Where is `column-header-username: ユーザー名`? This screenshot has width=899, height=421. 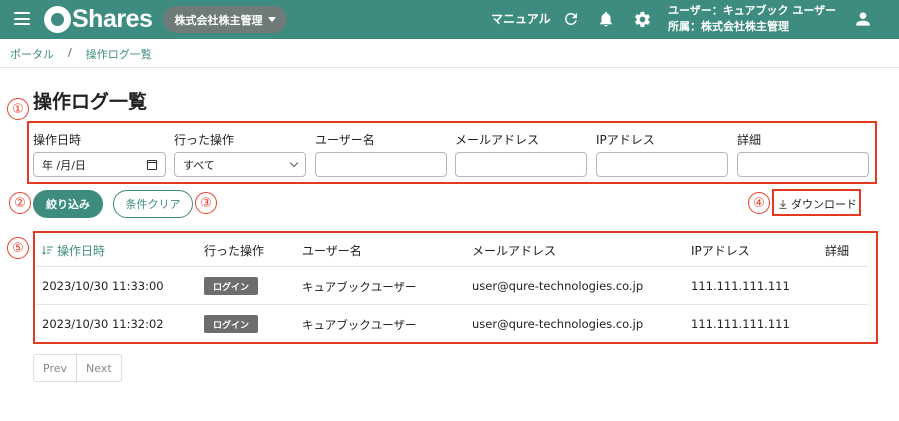
column-header-username: ユーザー名 is located at coordinates (332, 251).